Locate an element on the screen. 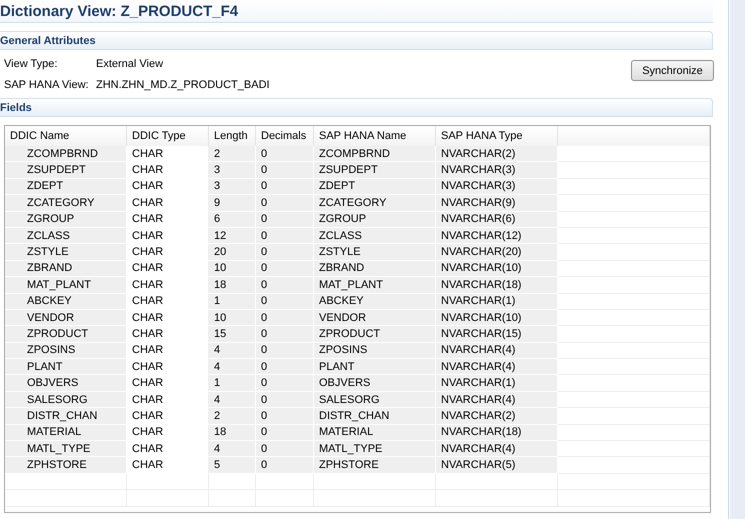 This screenshot has height=519, width=745. field-label: SAP HANA View: is located at coordinates (47, 85).